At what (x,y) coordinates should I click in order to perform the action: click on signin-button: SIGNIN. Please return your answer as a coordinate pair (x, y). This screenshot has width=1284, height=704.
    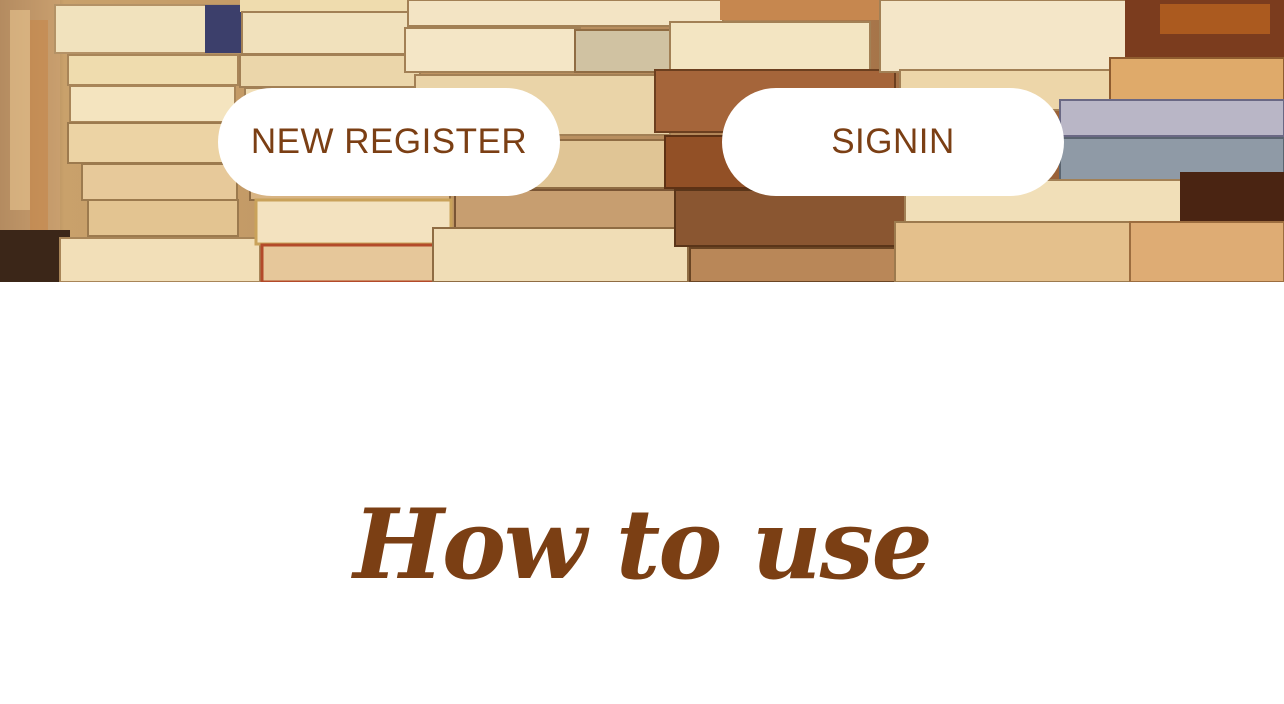
    Looking at the image, I should click on (893, 142).